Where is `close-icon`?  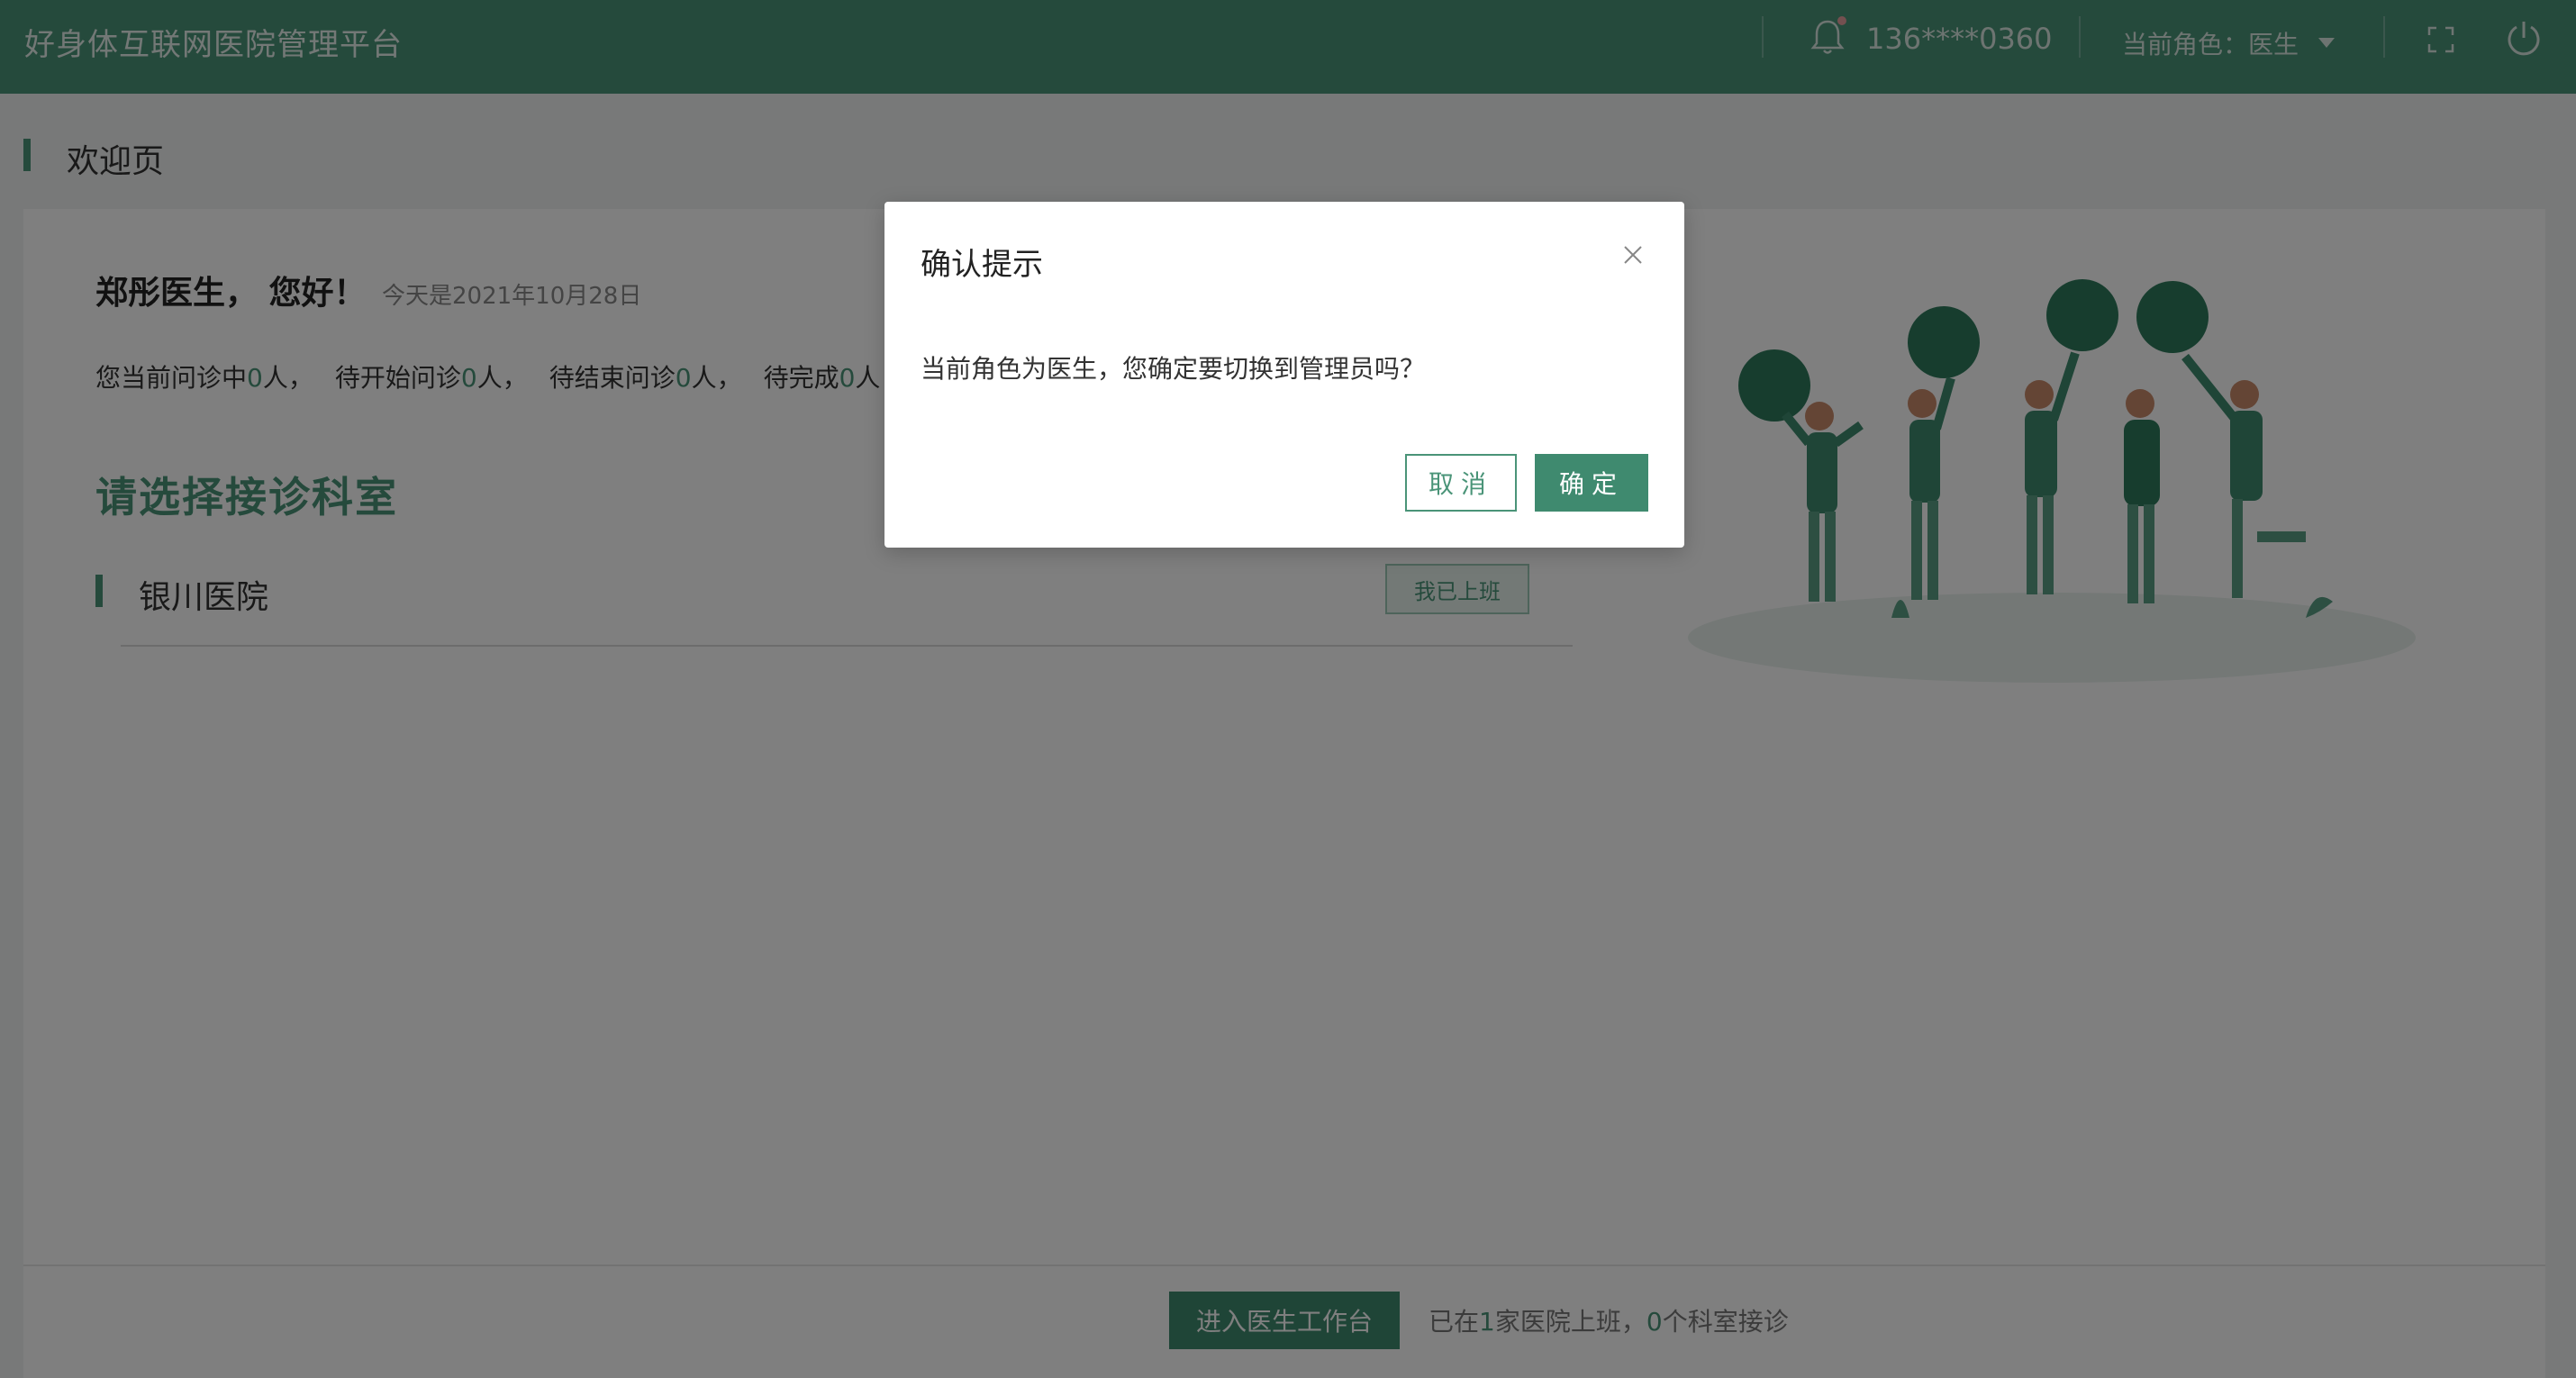
close-icon is located at coordinates (1632, 254).